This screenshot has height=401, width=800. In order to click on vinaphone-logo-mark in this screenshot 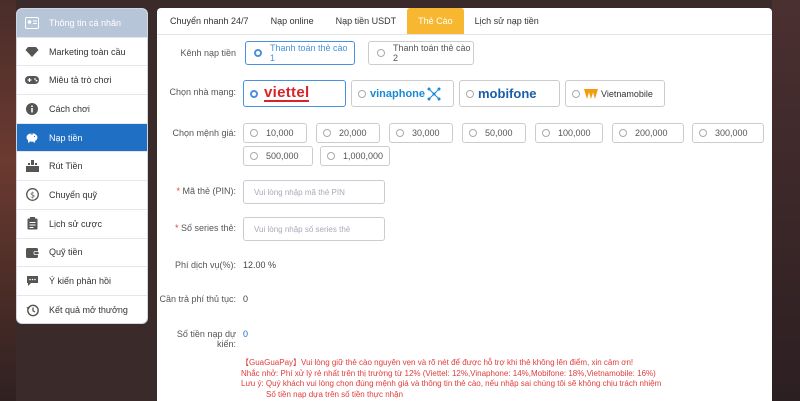, I will do `click(434, 93)`.